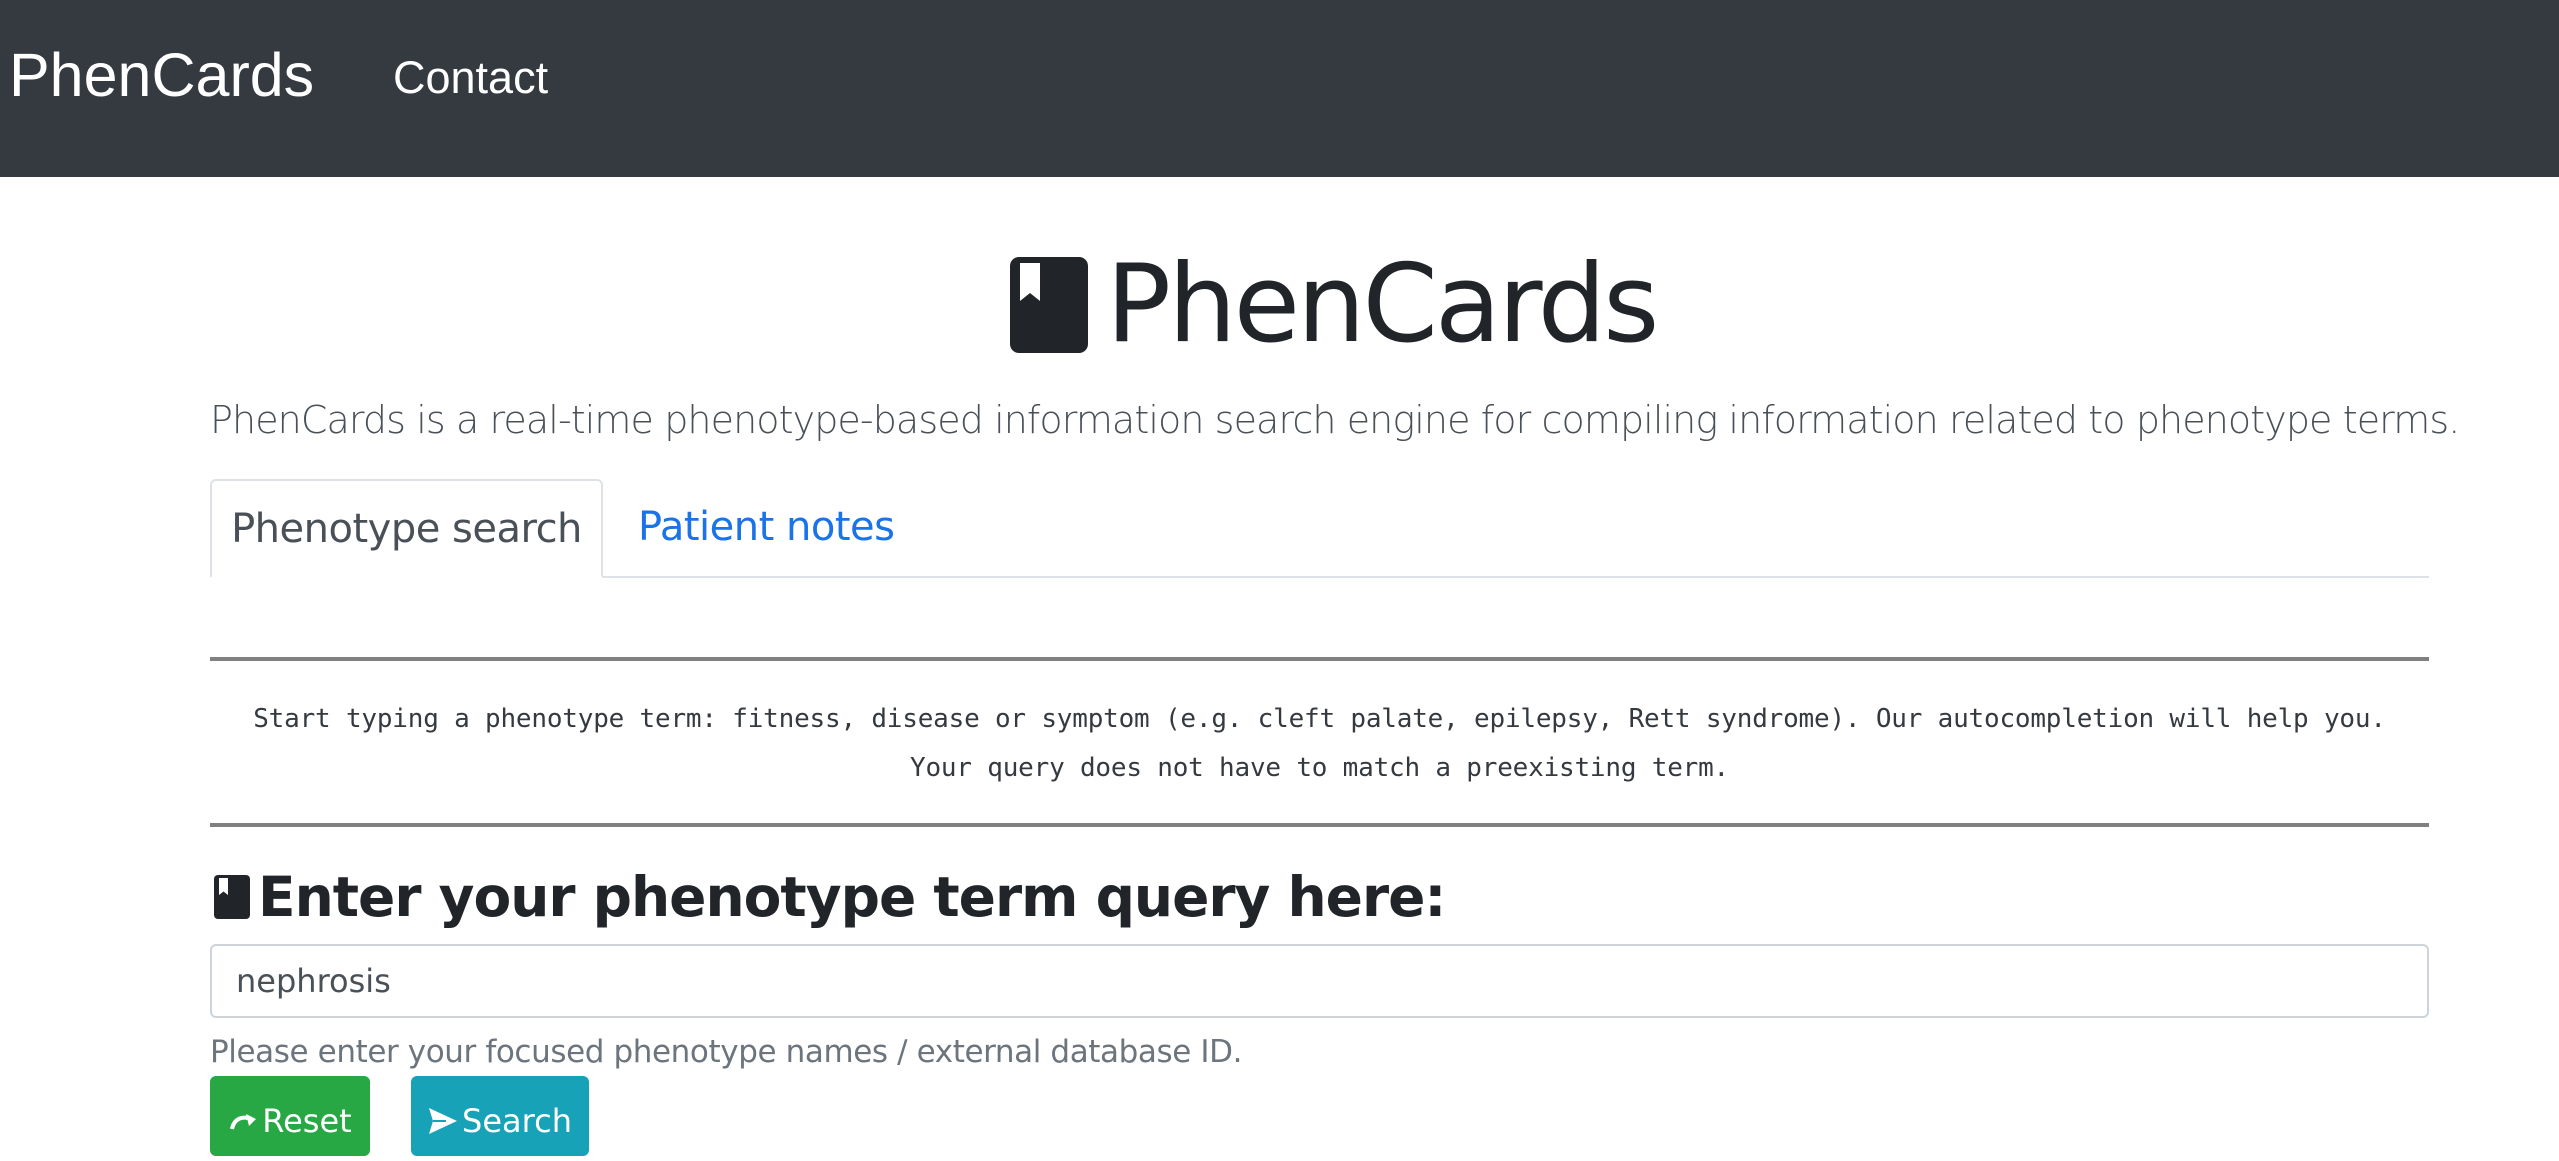 This screenshot has width=2559, height=1161. Describe the element at coordinates (852, 897) in the screenshot. I see `query-heading-text: Enter your phenotype term query here:` at that location.